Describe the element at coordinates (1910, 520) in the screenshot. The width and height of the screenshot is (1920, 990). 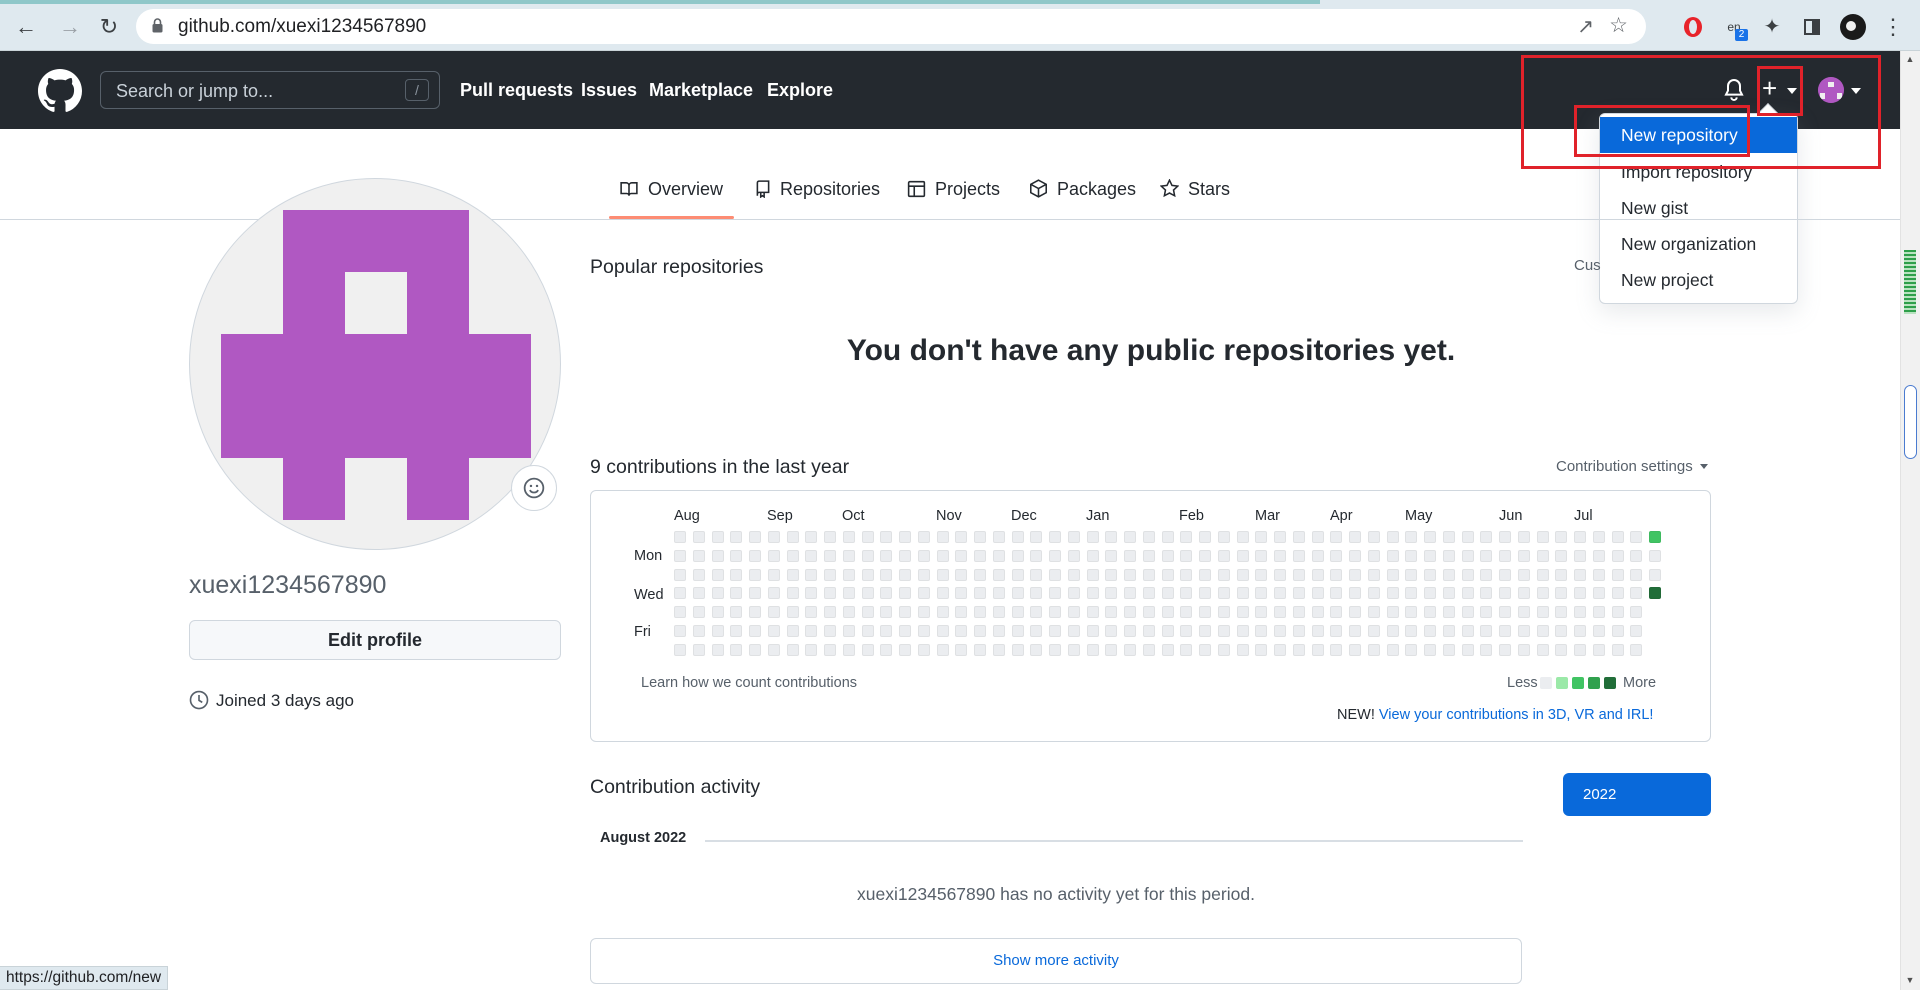
I see `page-scrollbar` at that location.